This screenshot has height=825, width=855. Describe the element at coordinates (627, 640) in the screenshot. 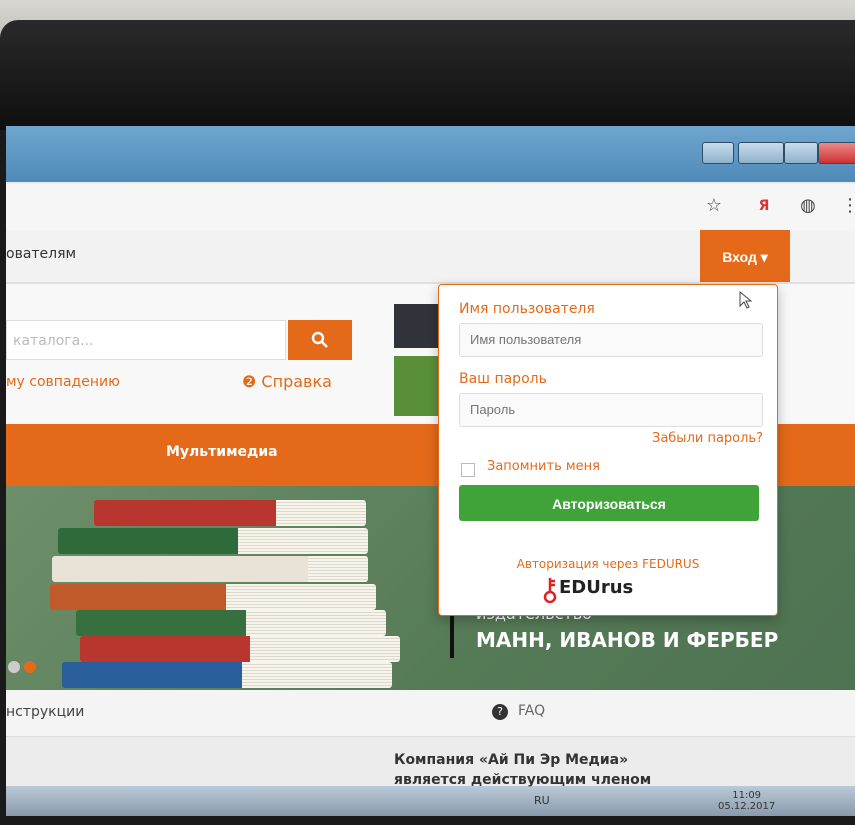

I see `publisher-name: МАНН, ИВАНОВ И ФЕРБЕР` at that location.